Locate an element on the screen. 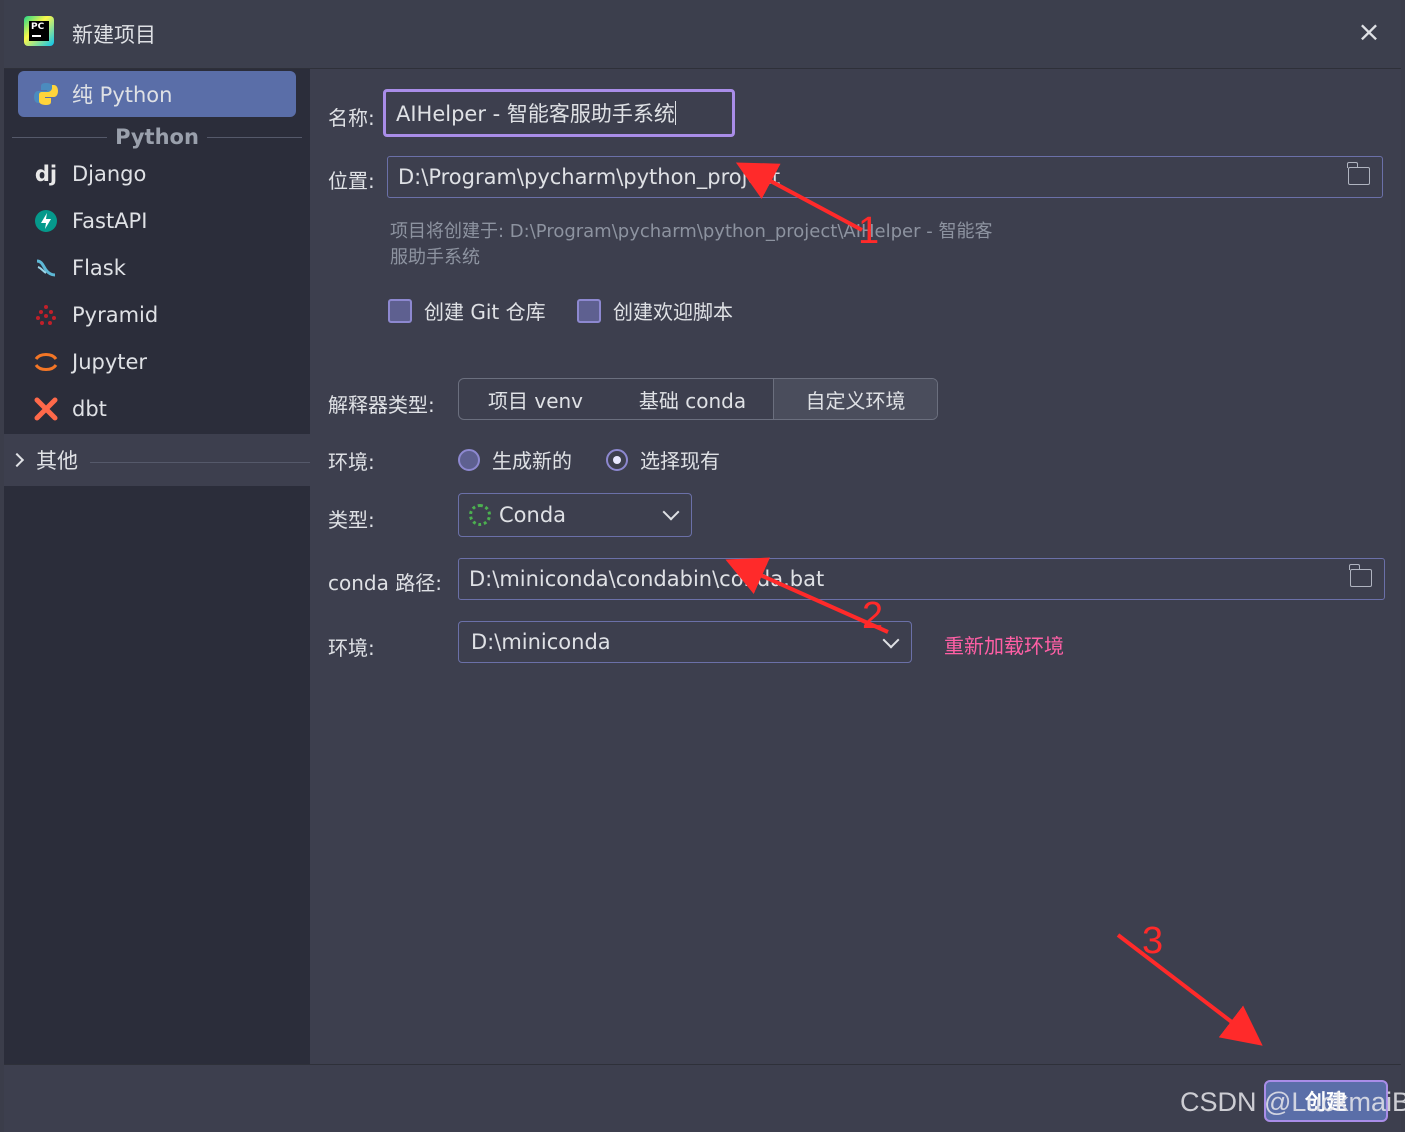 The width and height of the screenshot is (1405, 1132). other-expander: 其他 is located at coordinates (43, 460).